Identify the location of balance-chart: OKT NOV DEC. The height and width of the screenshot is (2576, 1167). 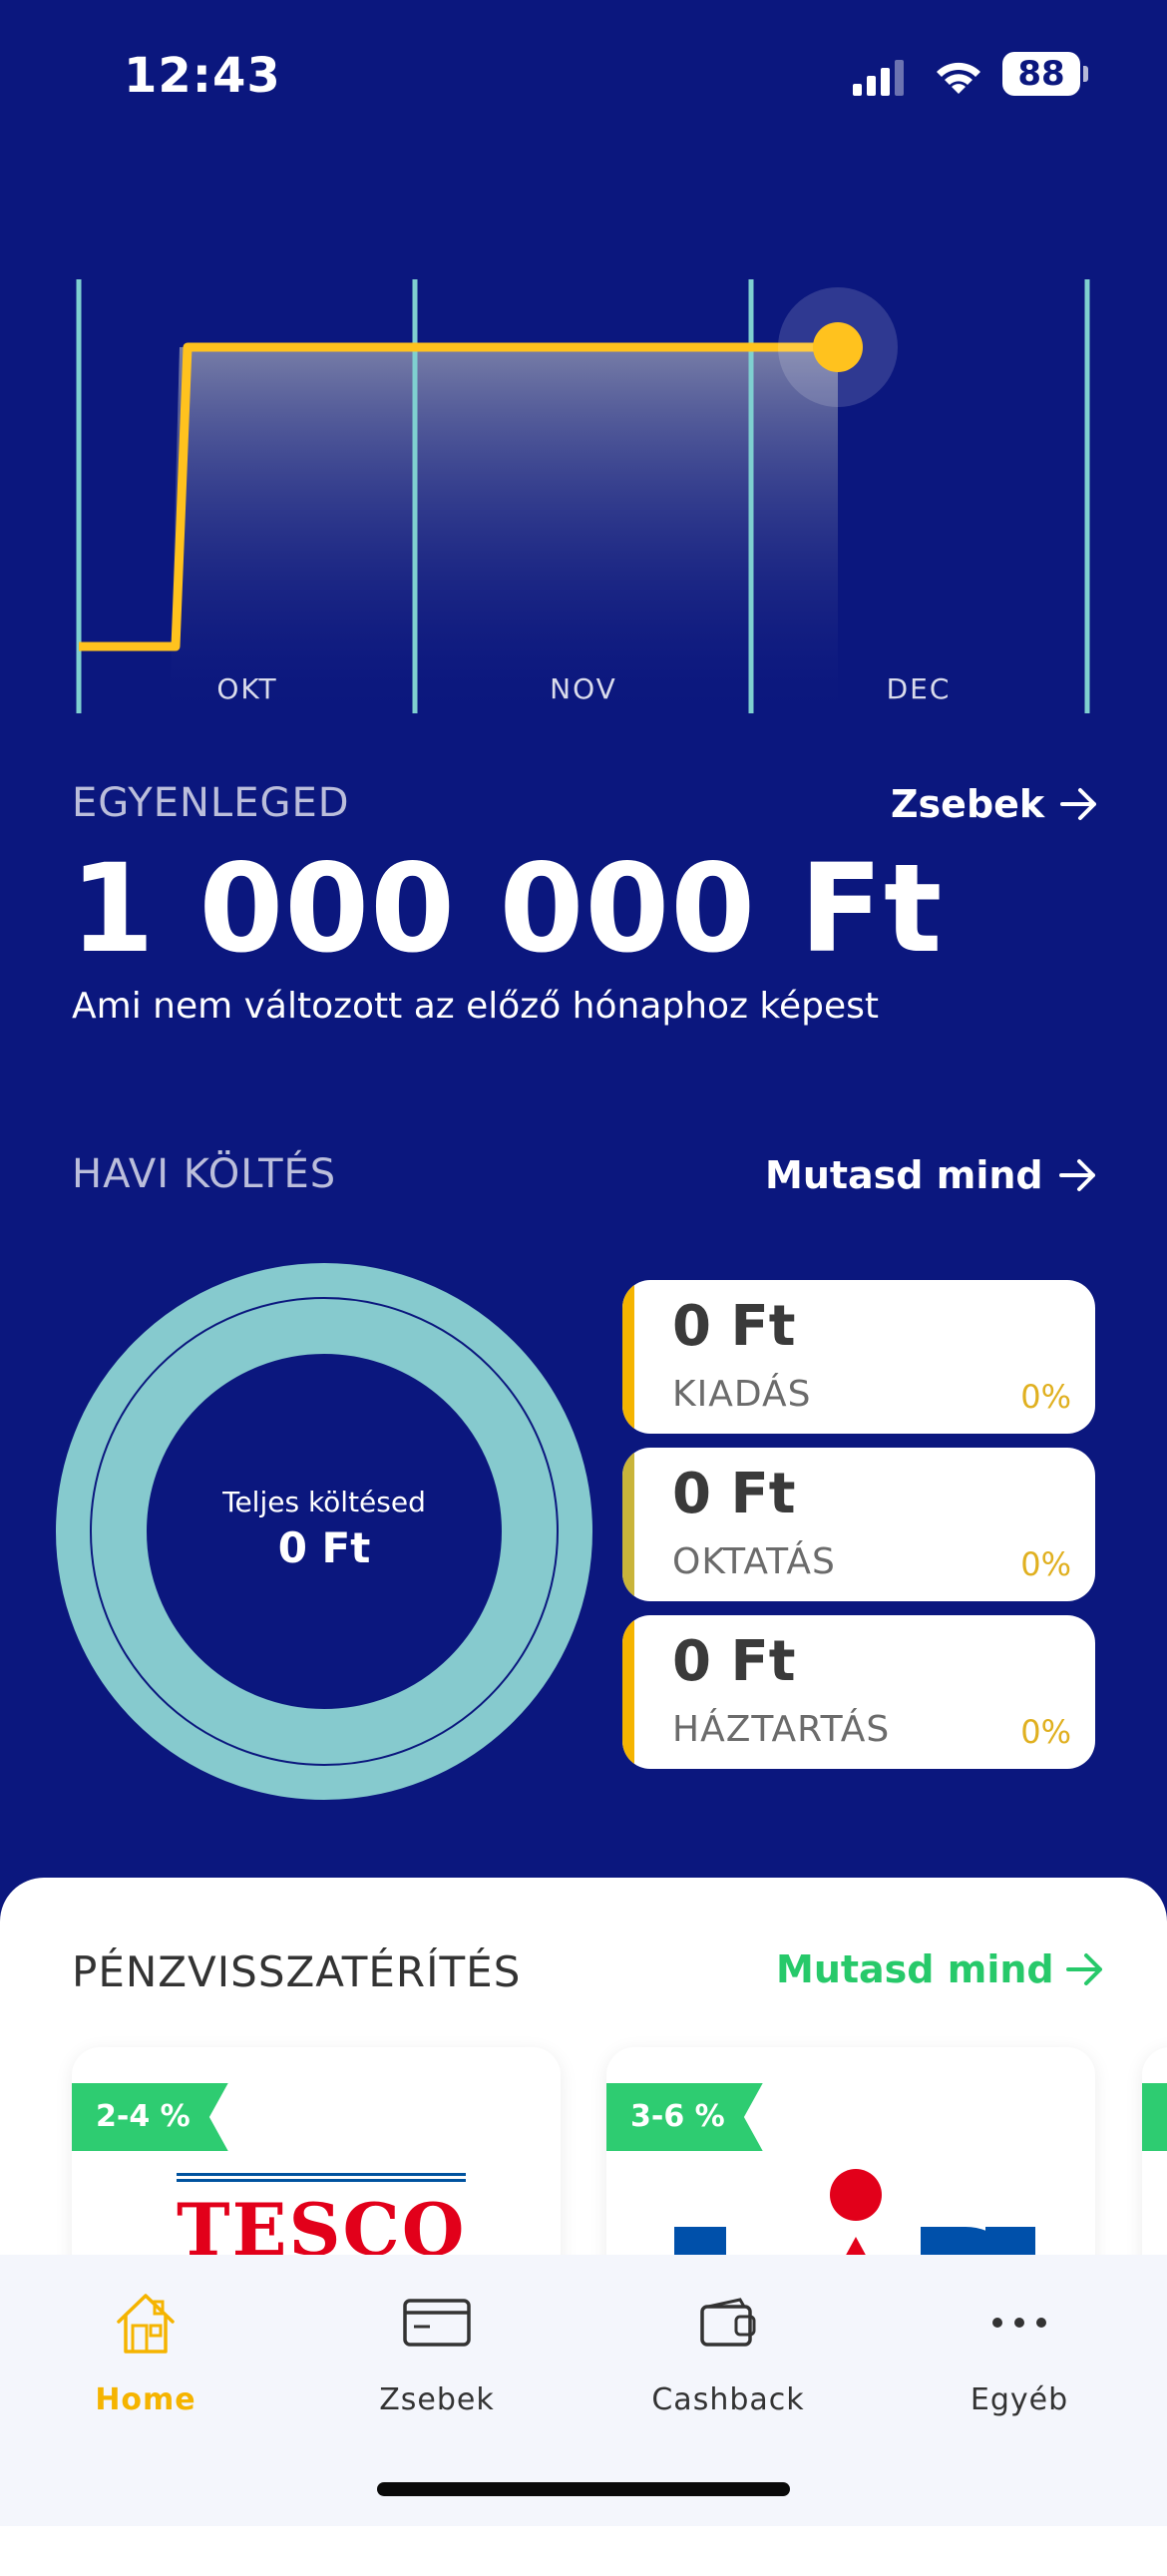
(583, 496).